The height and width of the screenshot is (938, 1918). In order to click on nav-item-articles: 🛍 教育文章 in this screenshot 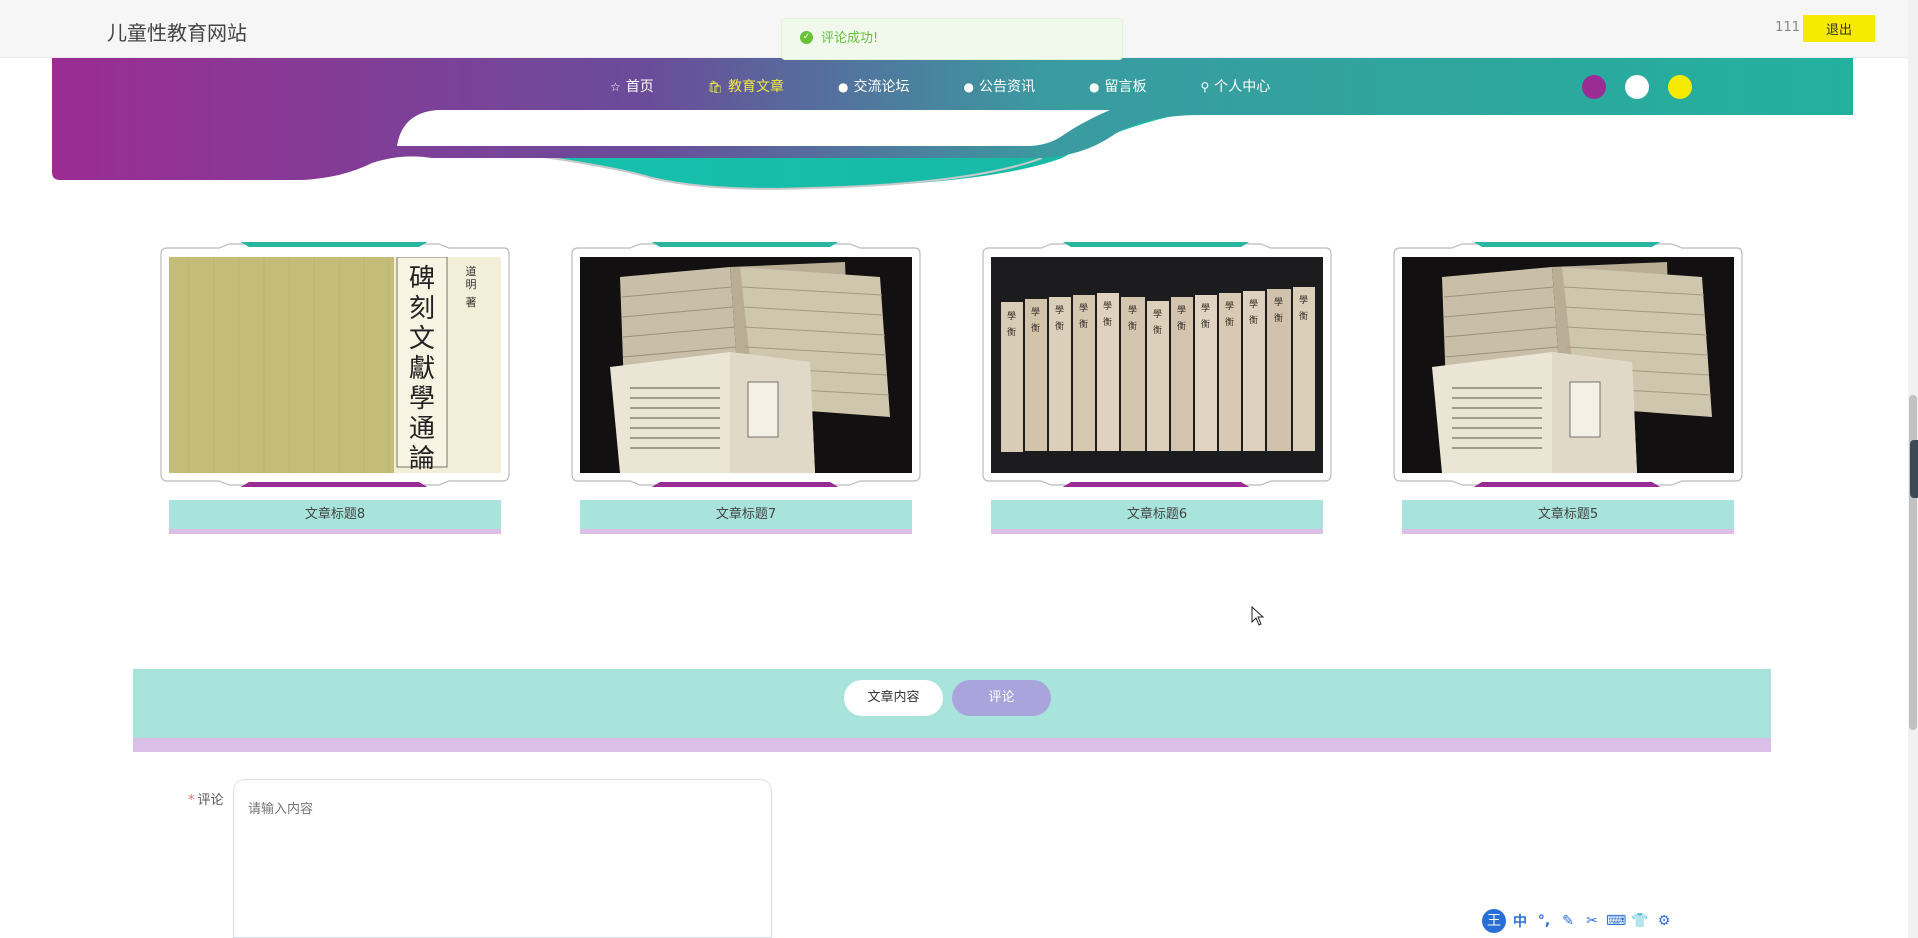, I will do `click(746, 86)`.